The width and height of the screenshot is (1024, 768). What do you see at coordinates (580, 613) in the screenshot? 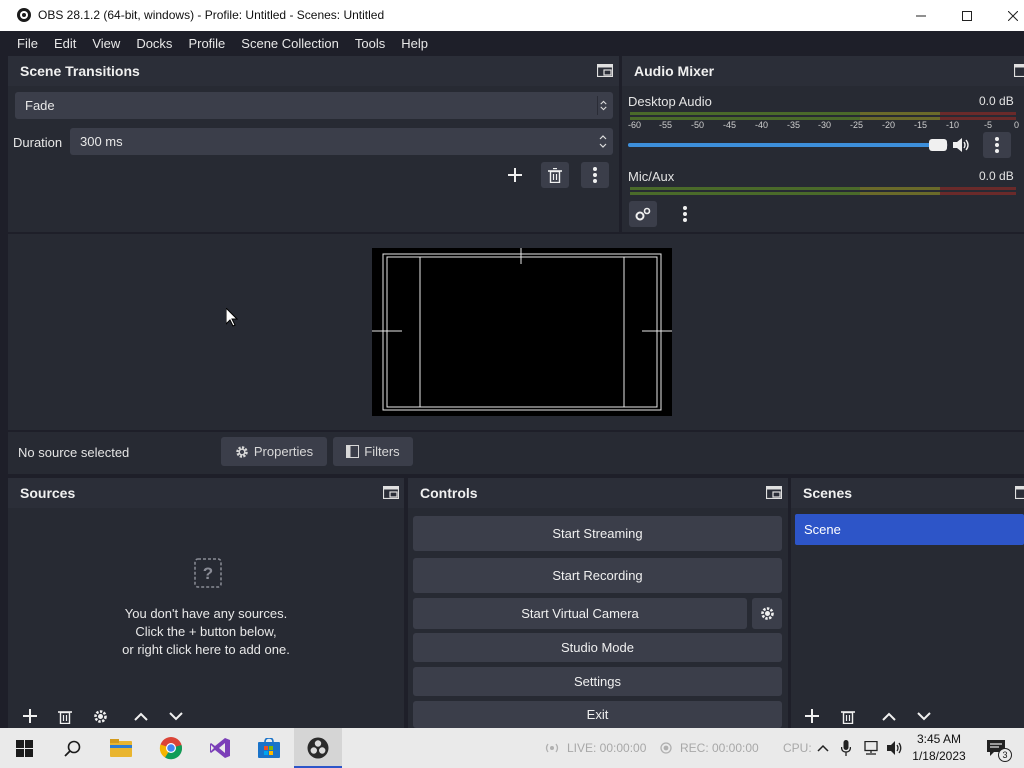
I see `start-virtual-camera-button: Start Virtual Camera` at bounding box center [580, 613].